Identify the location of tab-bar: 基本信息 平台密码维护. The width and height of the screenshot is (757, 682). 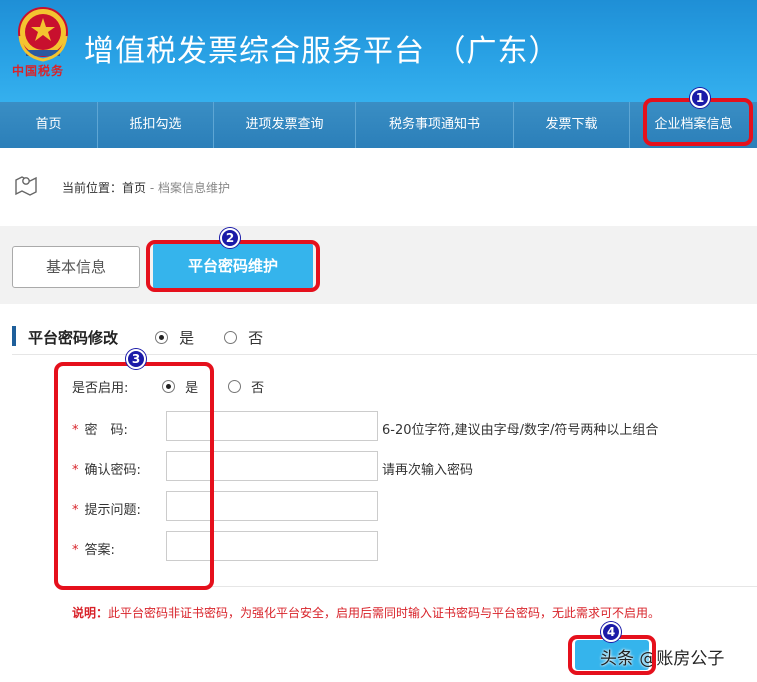
(378, 265).